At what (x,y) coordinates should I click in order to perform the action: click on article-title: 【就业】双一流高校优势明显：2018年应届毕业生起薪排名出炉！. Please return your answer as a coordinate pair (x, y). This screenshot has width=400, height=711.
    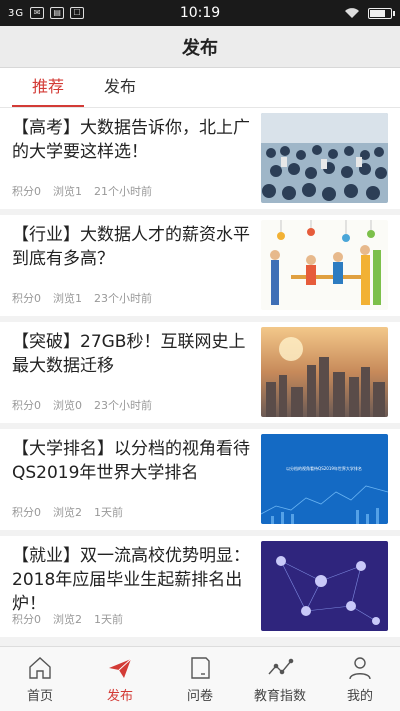
    Looking at the image, I should click on (131, 580).